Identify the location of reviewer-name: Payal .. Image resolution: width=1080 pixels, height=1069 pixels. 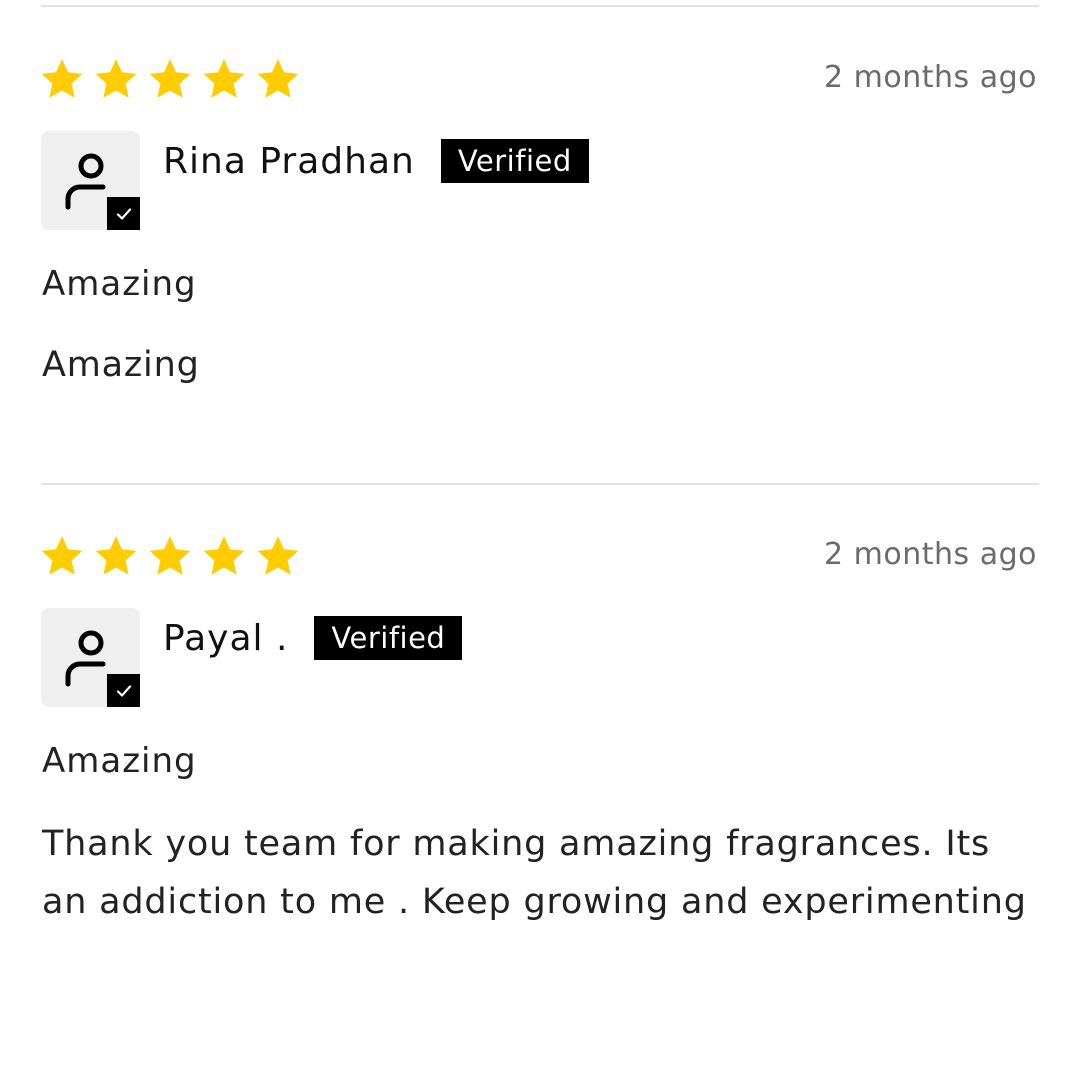
(226, 638).